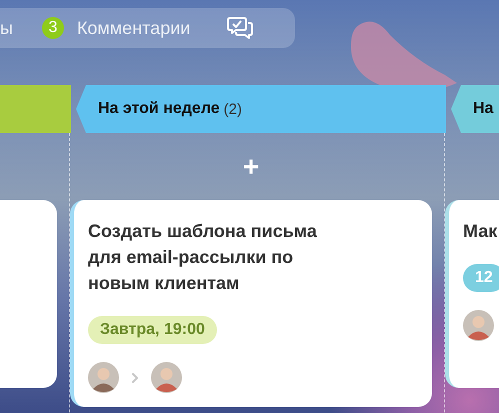 This screenshot has height=413, width=499. I want to click on chat-check-icon, so click(240, 28).